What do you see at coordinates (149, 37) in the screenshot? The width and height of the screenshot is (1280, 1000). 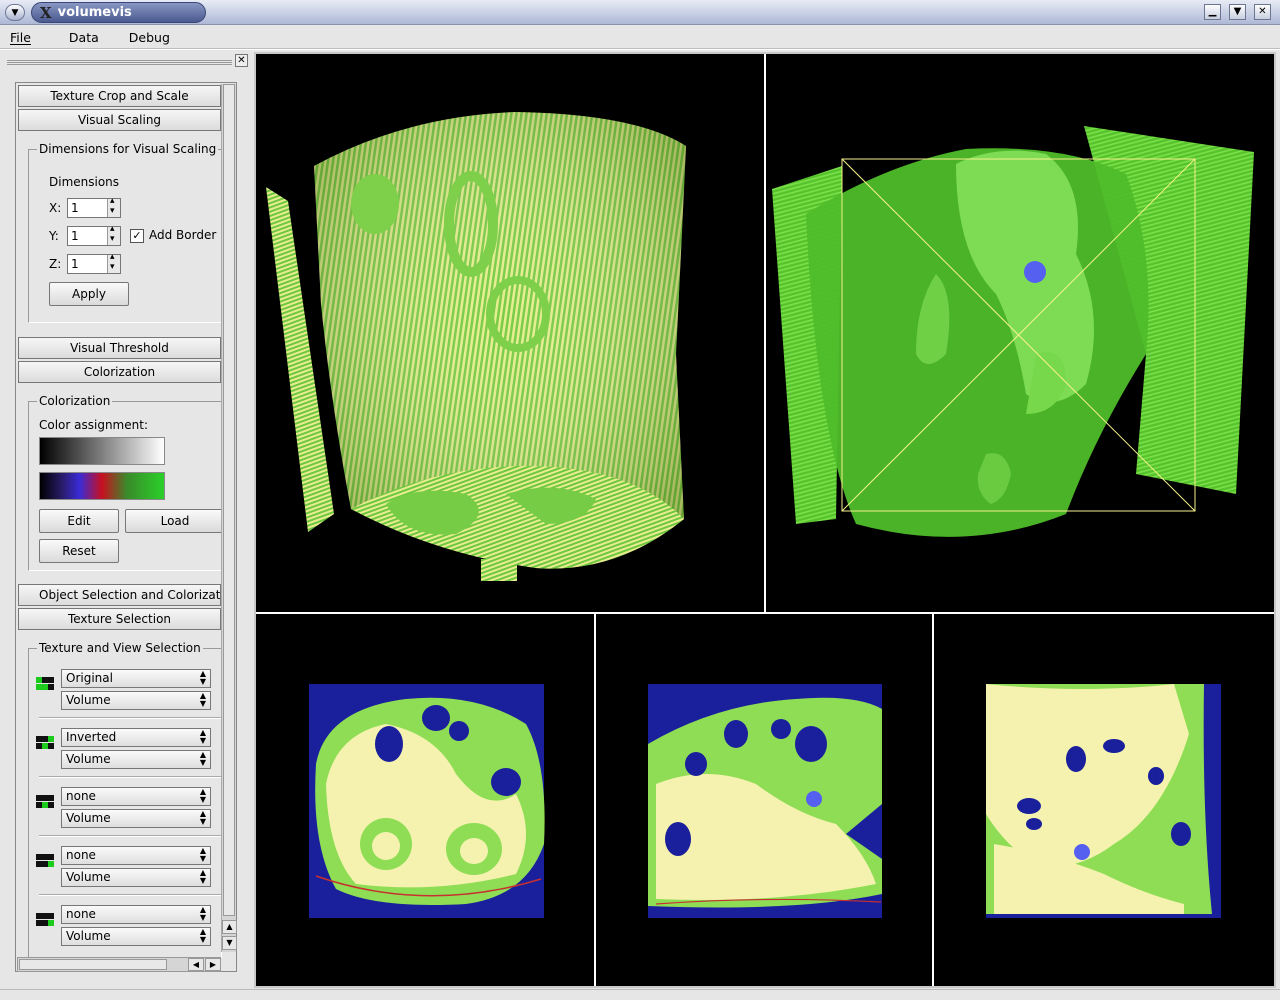 I see `menu-debug: Debug` at bounding box center [149, 37].